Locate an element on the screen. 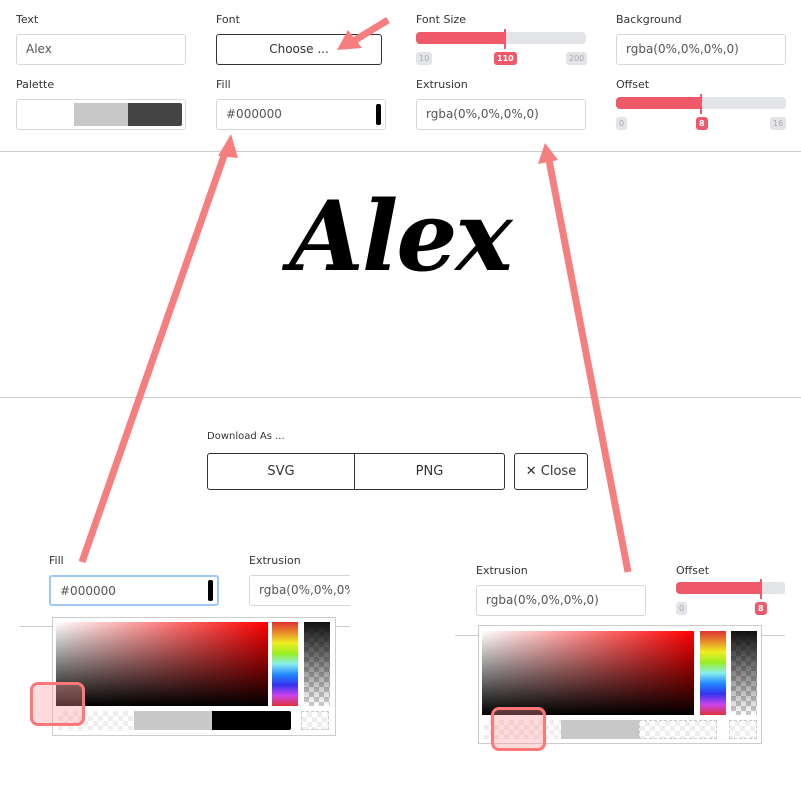 This screenshot has height=800, width=801. arrow-to-fill-input is located at coordinates (154, 356).